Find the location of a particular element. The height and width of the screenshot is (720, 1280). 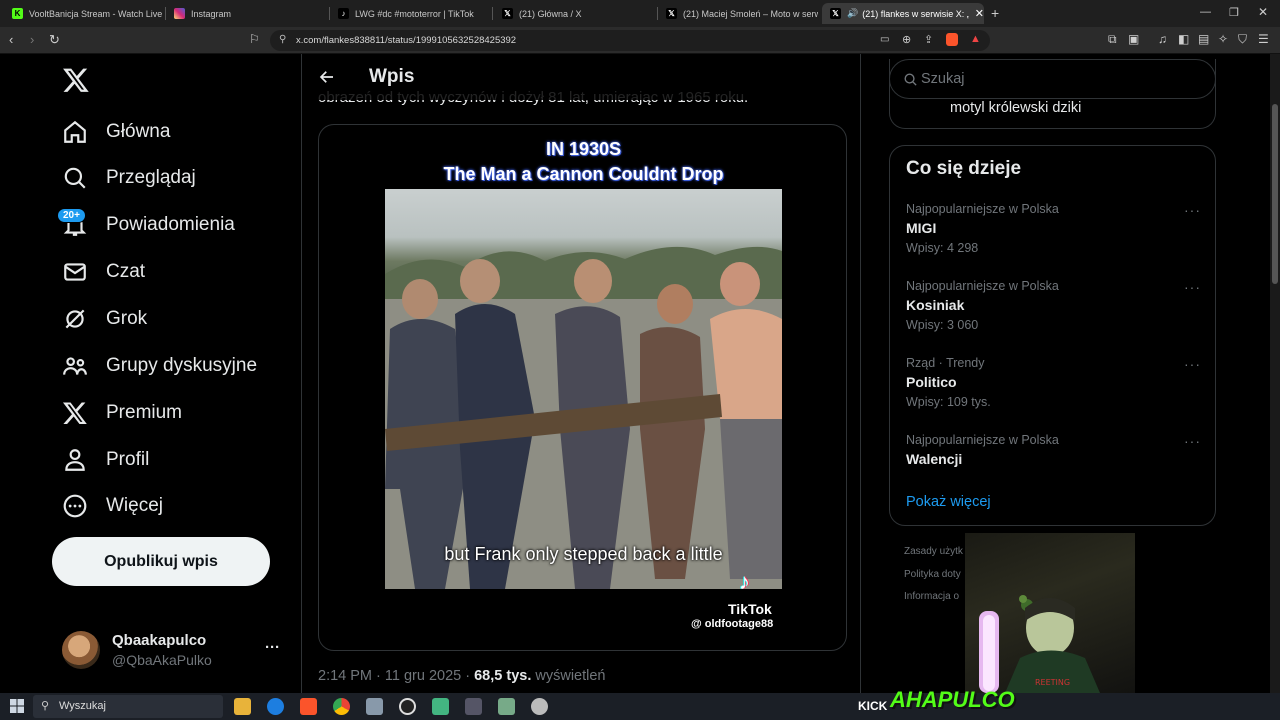

sidebar-item-chat: Czat is located at coordinates (103, 272).